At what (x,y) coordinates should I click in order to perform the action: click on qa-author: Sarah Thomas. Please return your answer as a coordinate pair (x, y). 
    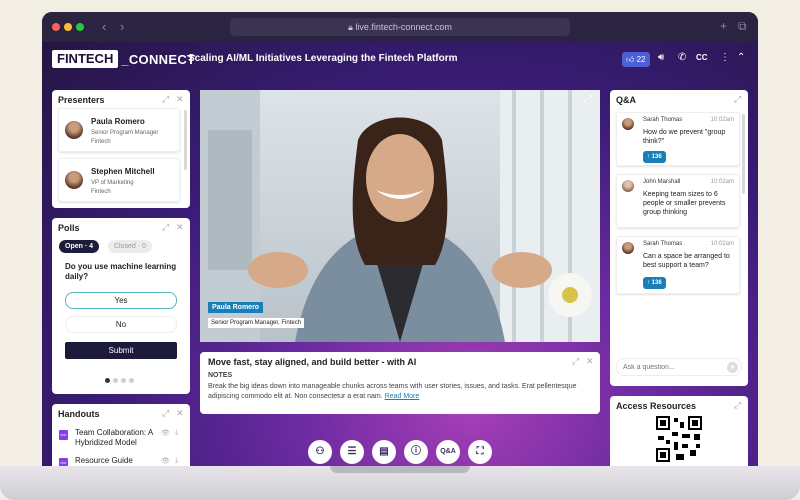
    Looking at the image, I should click on (663, 120).